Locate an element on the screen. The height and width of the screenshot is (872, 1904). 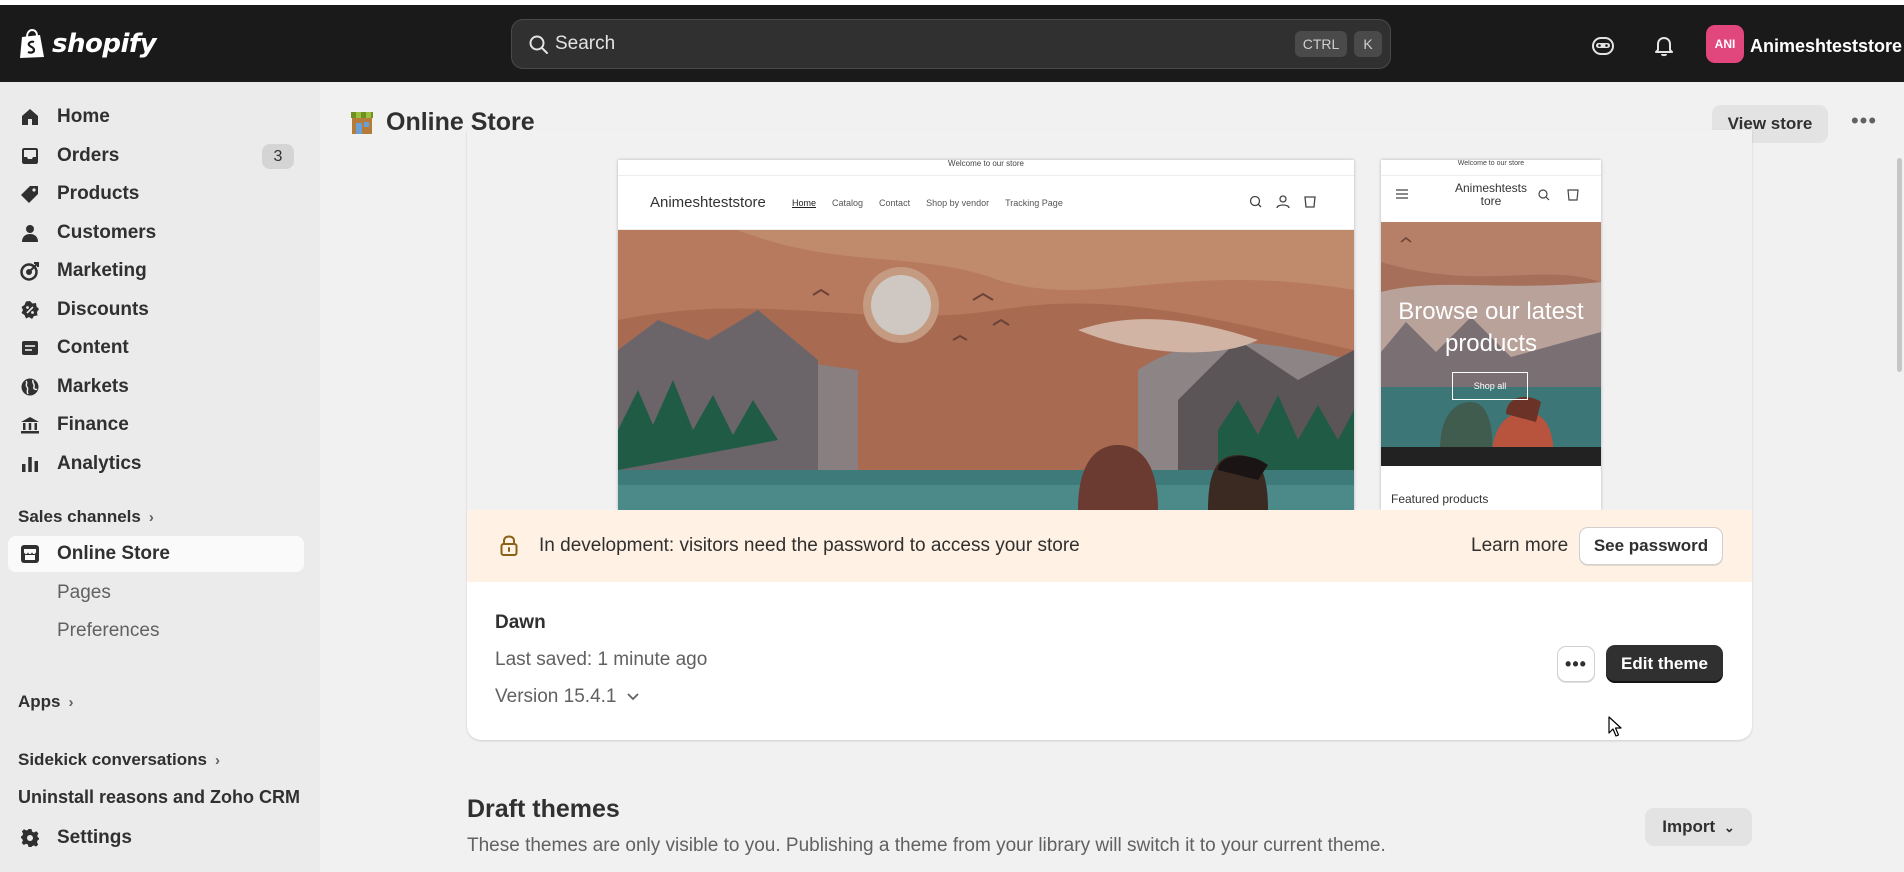
sidebar-item-orders: Orders 3 is located at coordinates (156, 156).